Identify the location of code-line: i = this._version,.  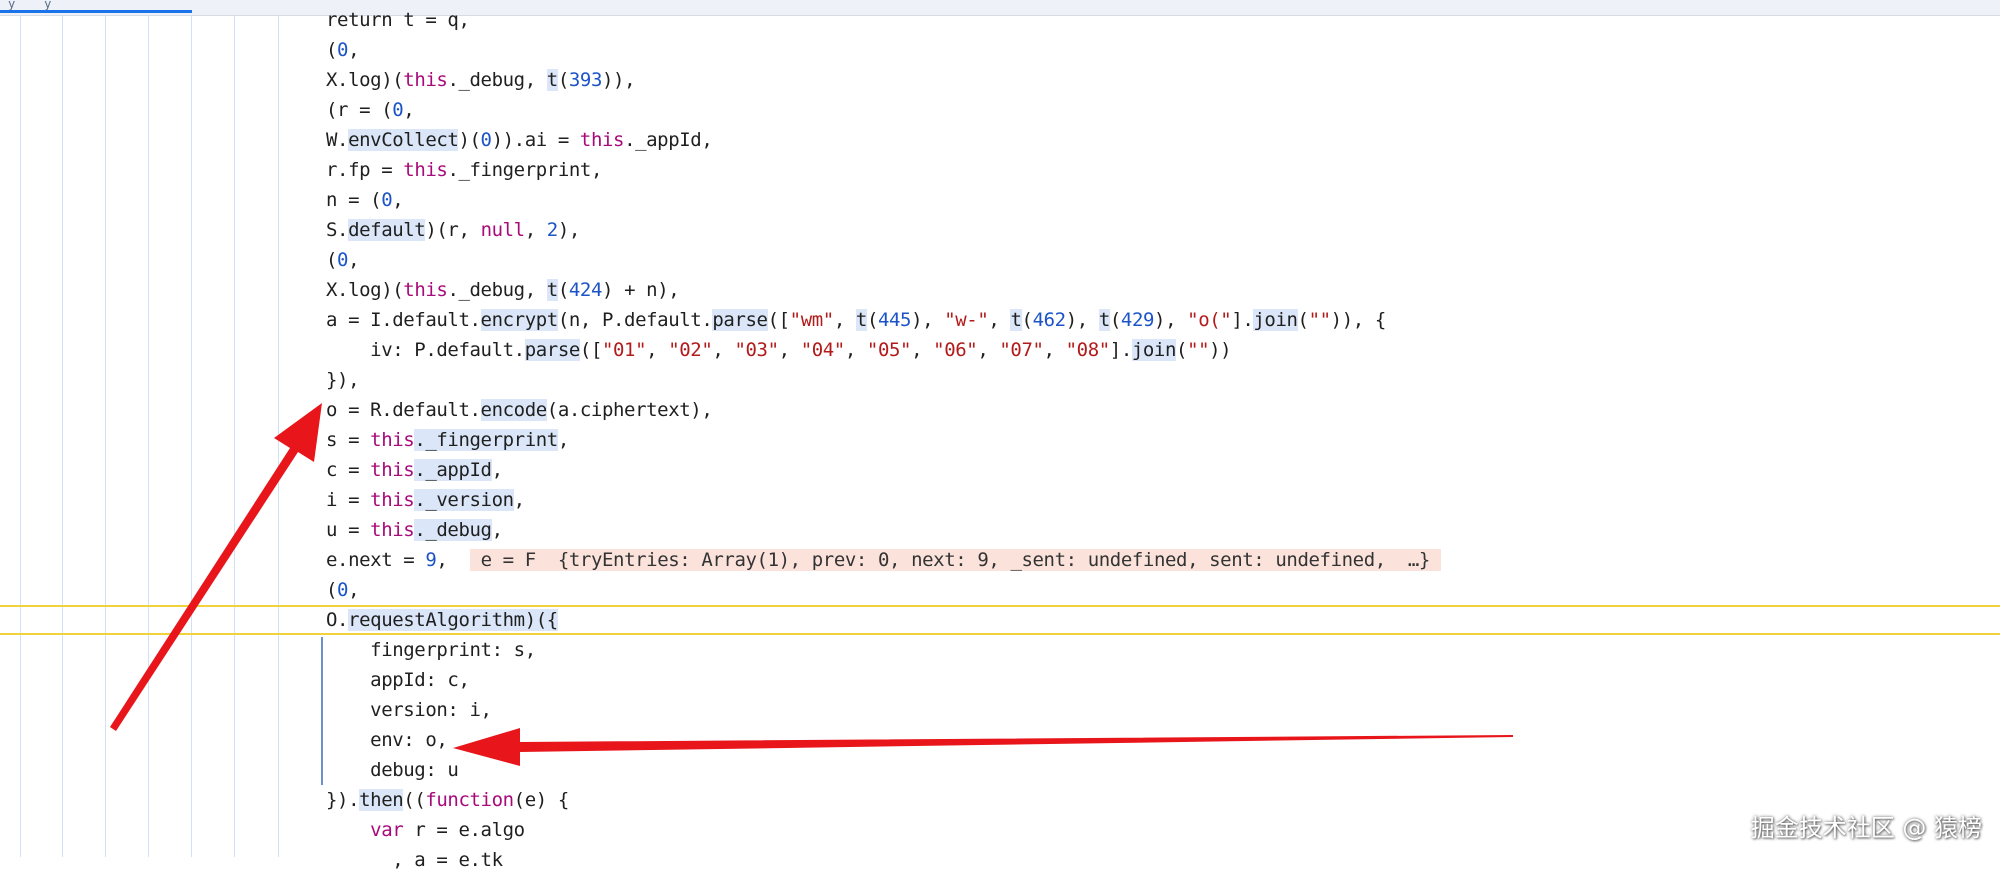
(425, 500).